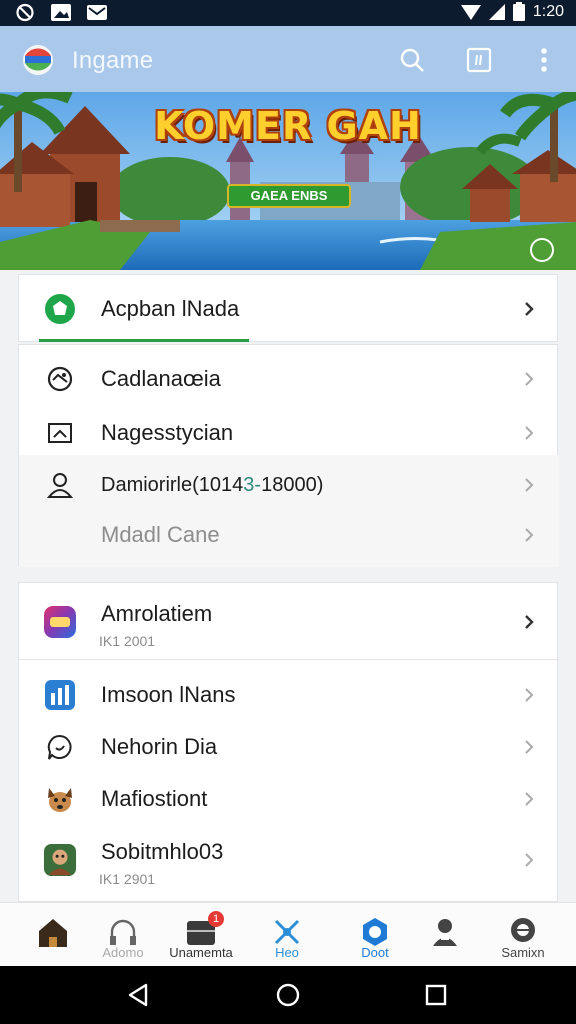  Describe the element at coordinates (38, 60) in the screenshot. I see `app-logo-icon` at that location.